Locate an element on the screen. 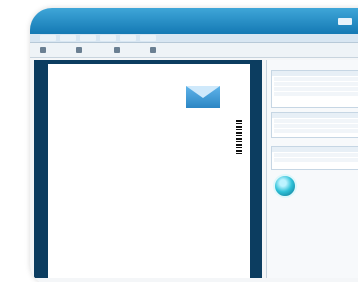  title-tag is located at coordinates (345, 21).